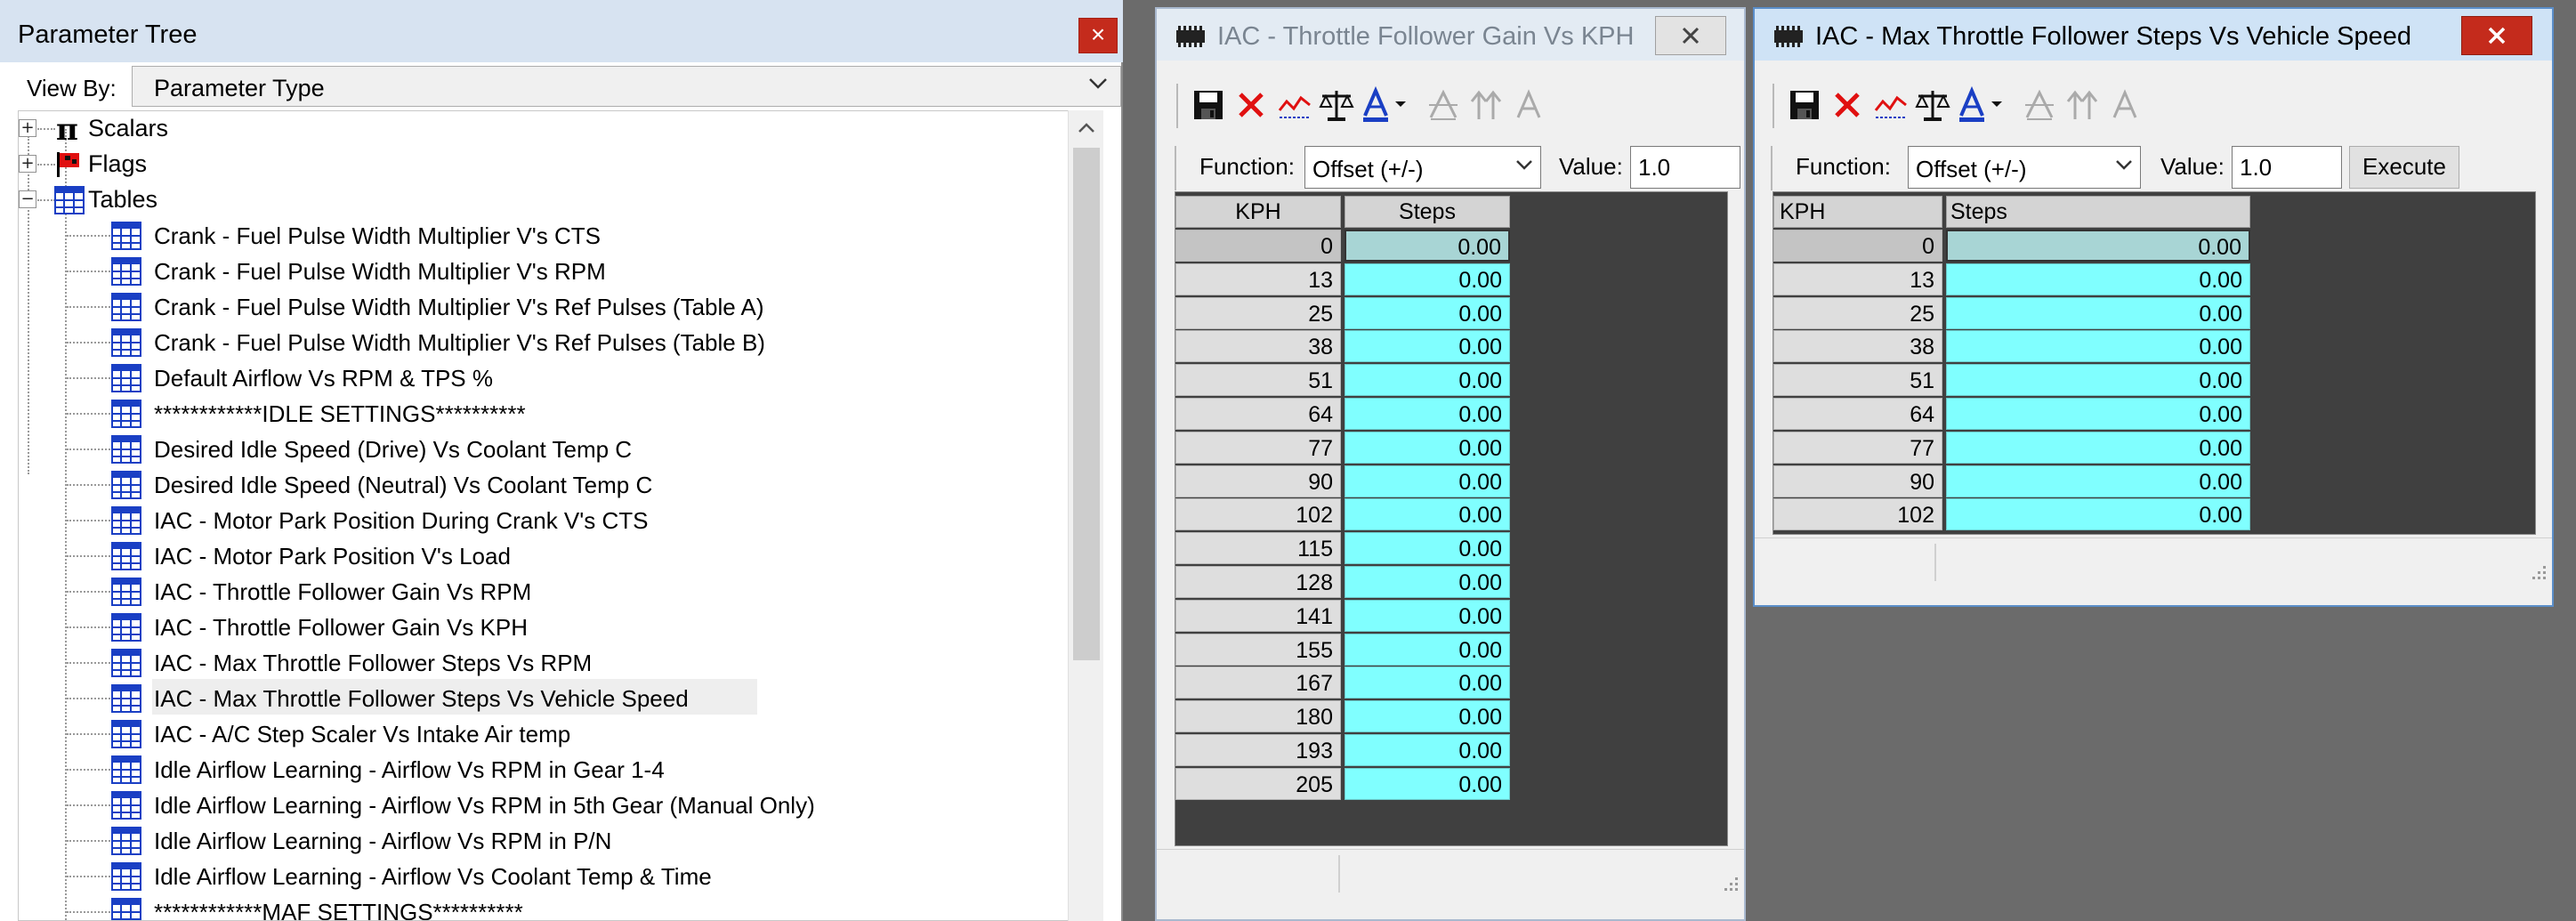  What do you see at coordinates (544, 592) in the screenshot?
I see `tree-item-table: IAC - Throttle Follower Gain Vs RPM` at bounding box center [544, 592].